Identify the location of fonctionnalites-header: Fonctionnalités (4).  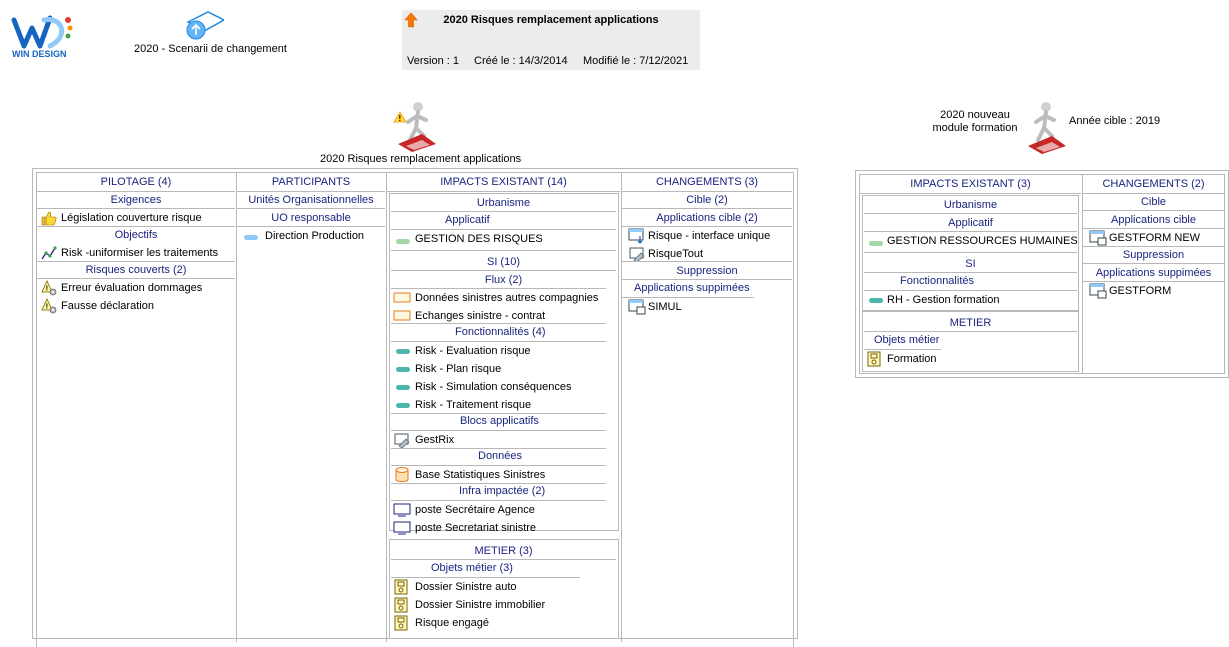
(500, 332).